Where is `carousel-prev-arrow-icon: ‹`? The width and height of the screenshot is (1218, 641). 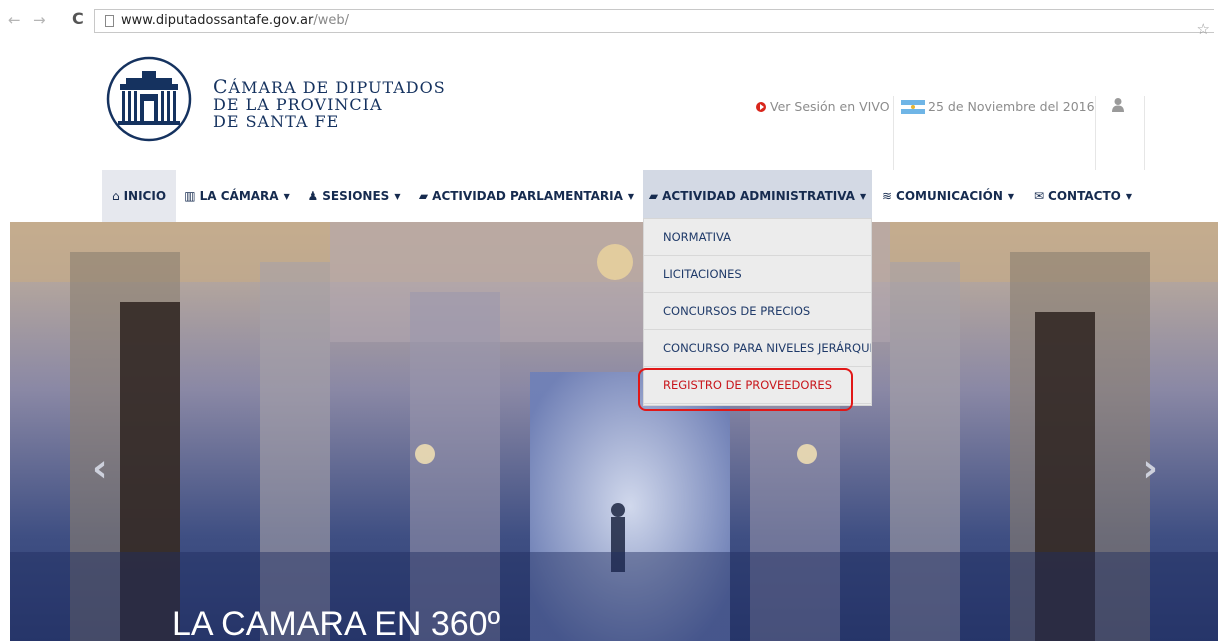 carousel-prev-arrow-icon: ‹ is located at coordinates (100, 468).